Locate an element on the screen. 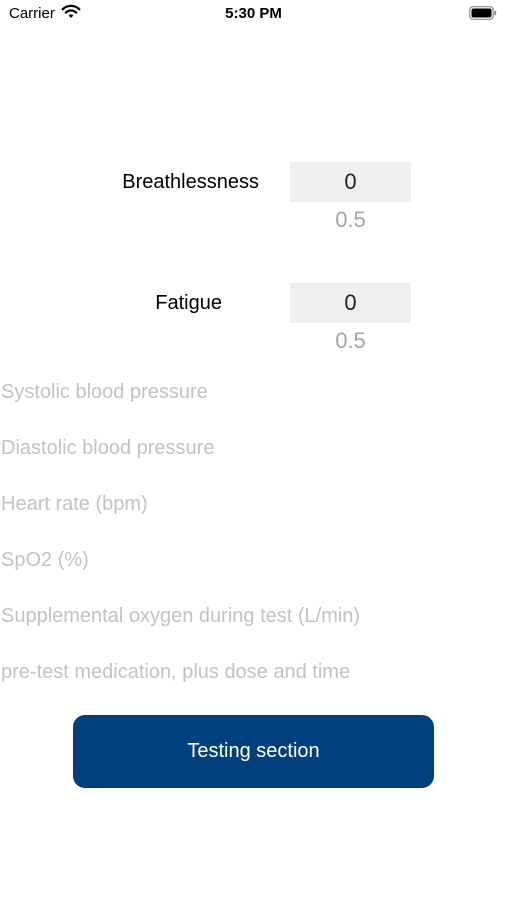 The width and height of the screenshot is (507, 900). supplemental-oxygen-input is located at coordinates (253, 616).